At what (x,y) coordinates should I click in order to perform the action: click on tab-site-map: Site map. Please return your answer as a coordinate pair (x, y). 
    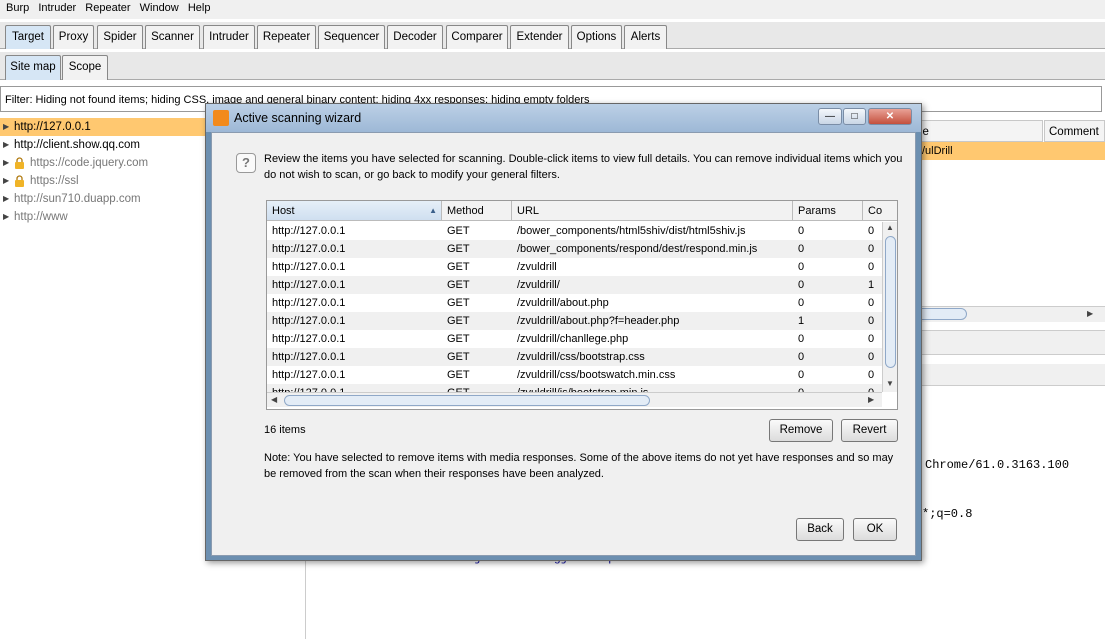
    Looking at the image, I should click on (33, 67).